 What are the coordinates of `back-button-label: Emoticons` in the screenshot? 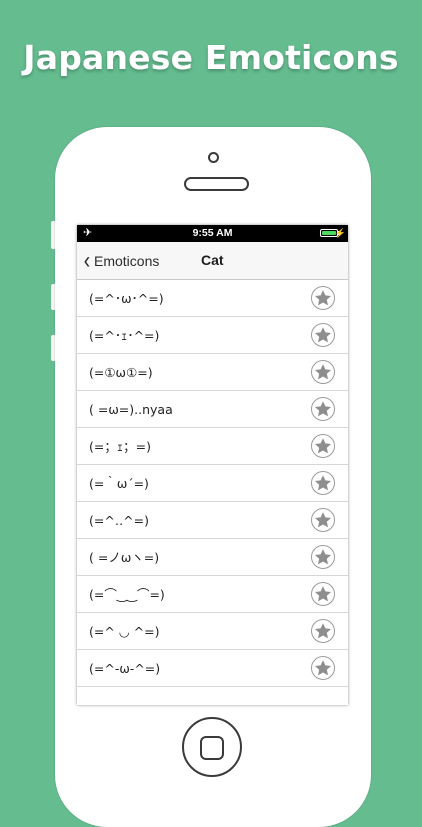 It's located at (127, 260).